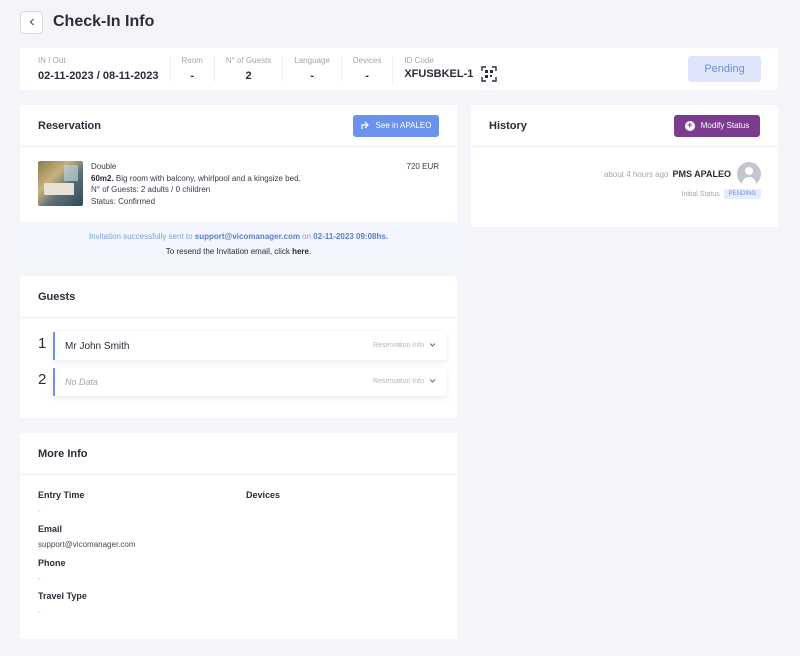 The width and height of the screenshot is (800, 656). I want to click on reservation-guests: N° of Guests: 2 adults / 0 children, so click(151, 189).